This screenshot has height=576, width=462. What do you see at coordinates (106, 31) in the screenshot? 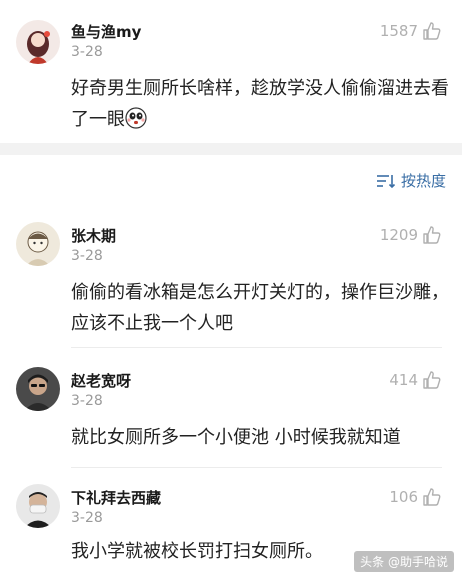
I see `username: 鱼与渔my` at bounding box center [106, 31].